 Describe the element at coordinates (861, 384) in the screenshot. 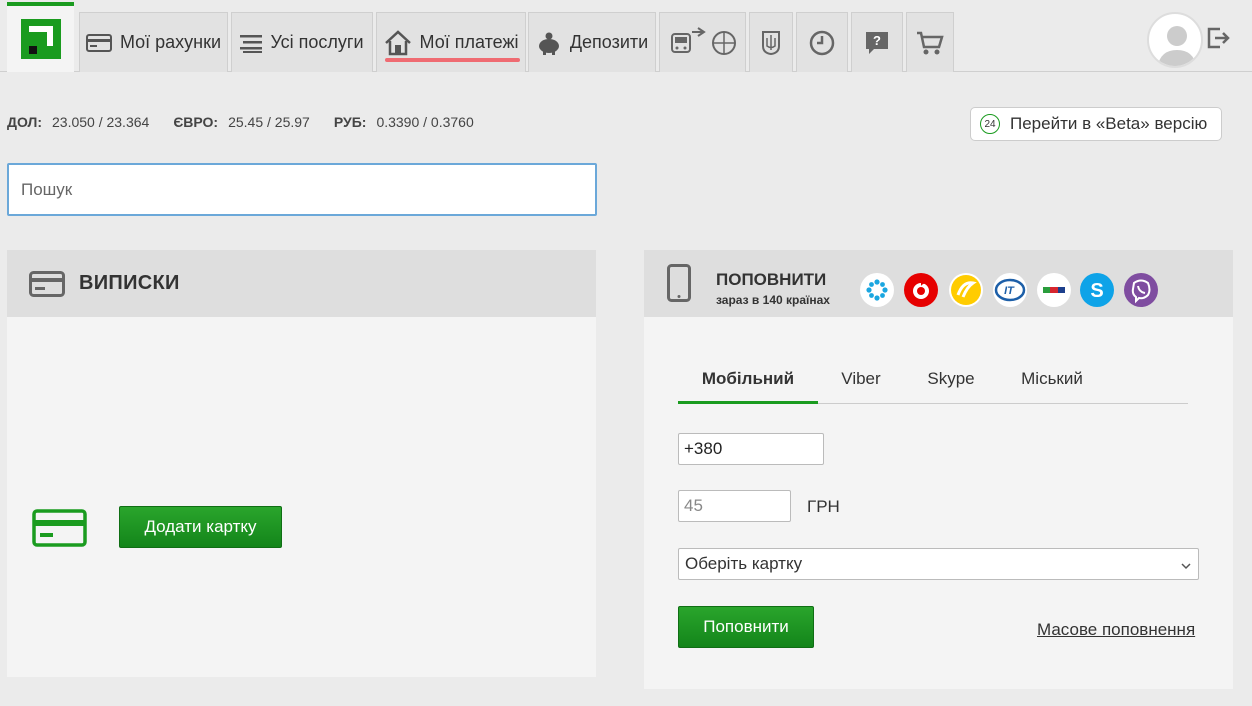

I see `tab-viber: Viber` at that location.